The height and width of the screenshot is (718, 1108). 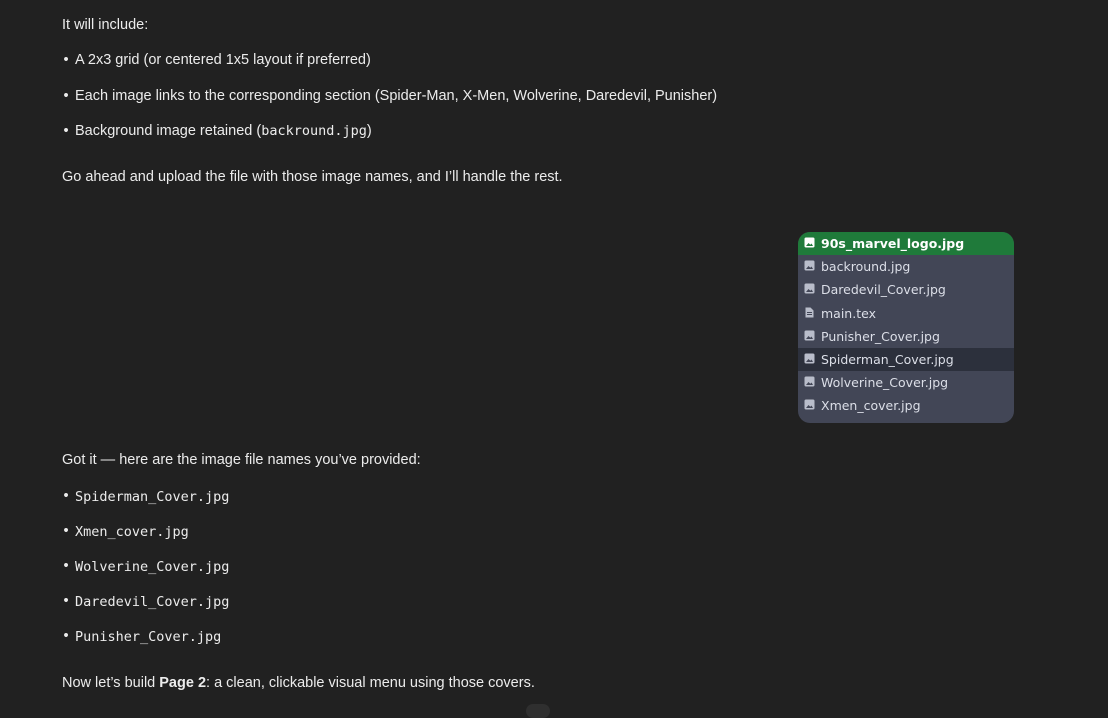 What do you see at coordinates (152, 567) in the screenshot?
I see `list-item: Wolverine_Cover.jpg` at bounding box center [152, 567].